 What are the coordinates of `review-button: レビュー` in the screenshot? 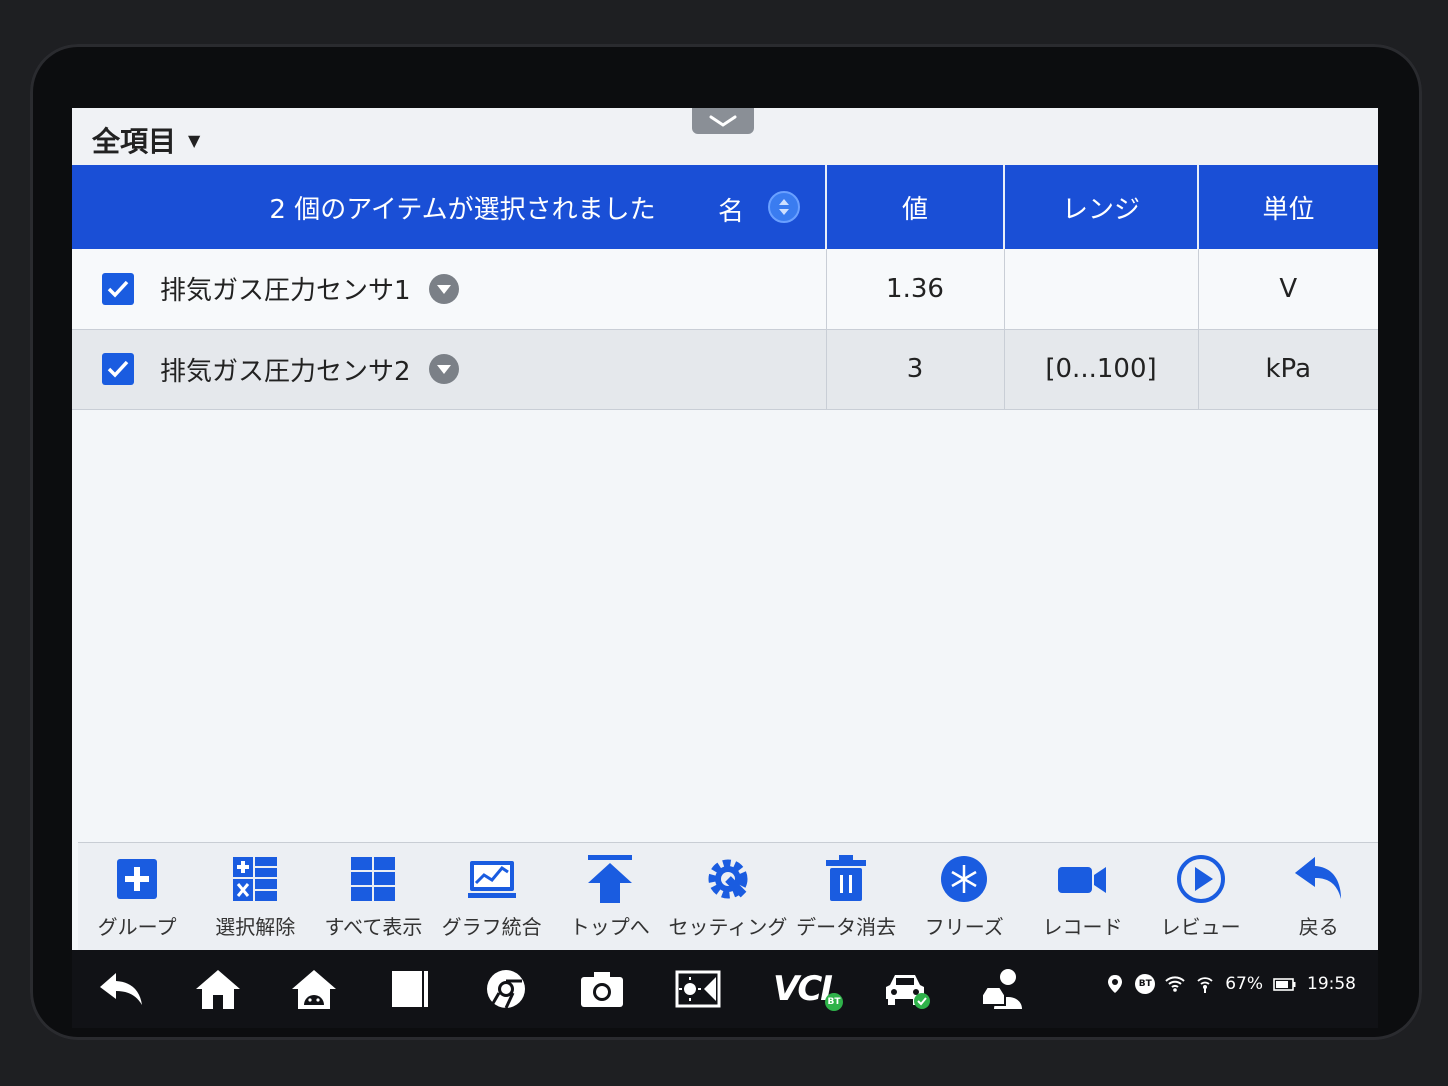 It's located at (1201, 891).